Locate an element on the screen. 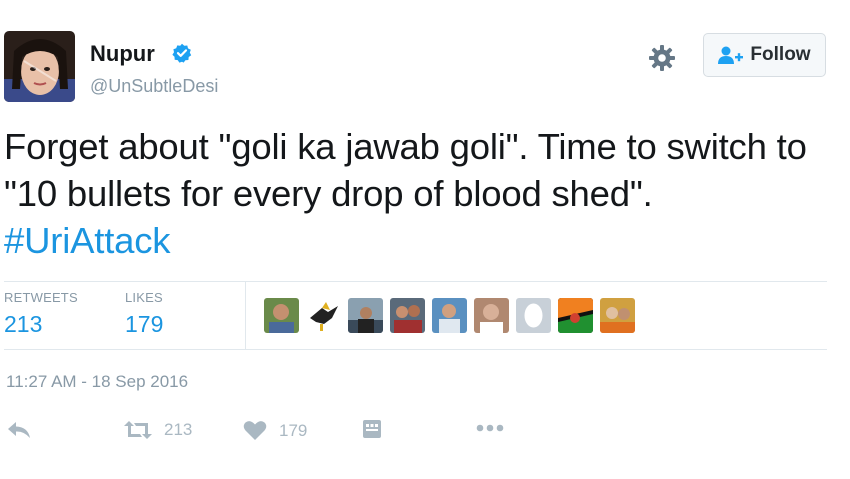 The width and height of the screenshot is (850, 479). follow-button: Follow is located at coordinates (764, 55).